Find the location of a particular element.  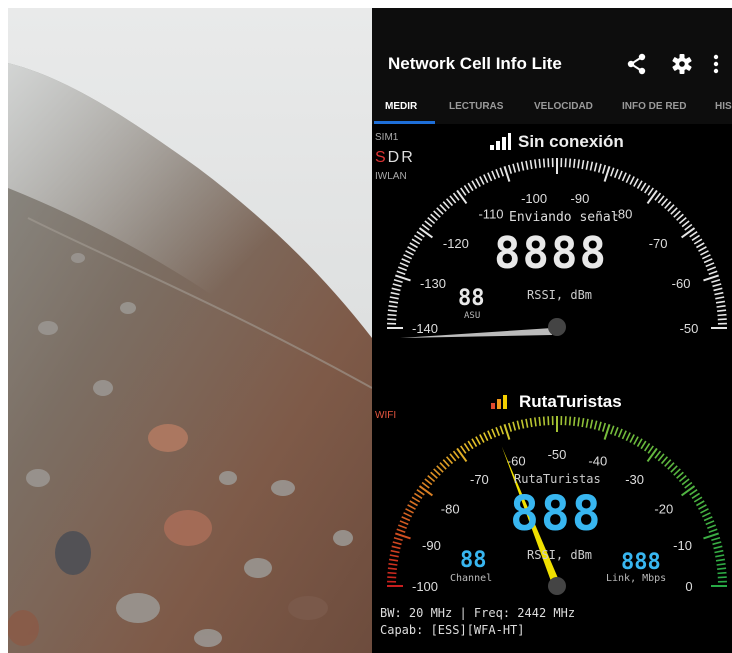

tab-lecturas: LECTURAS is located at coordinates (476, 106).